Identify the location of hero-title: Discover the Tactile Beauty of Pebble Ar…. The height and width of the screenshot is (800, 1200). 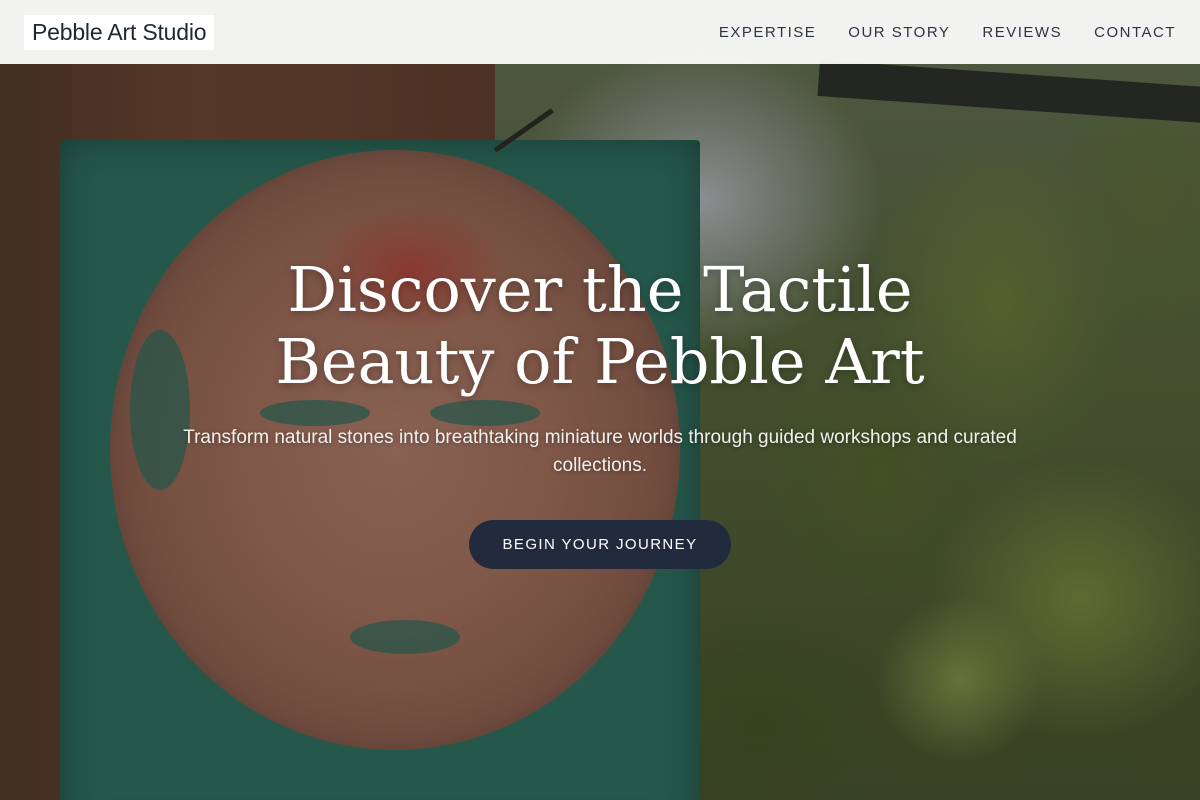
(600, 326).